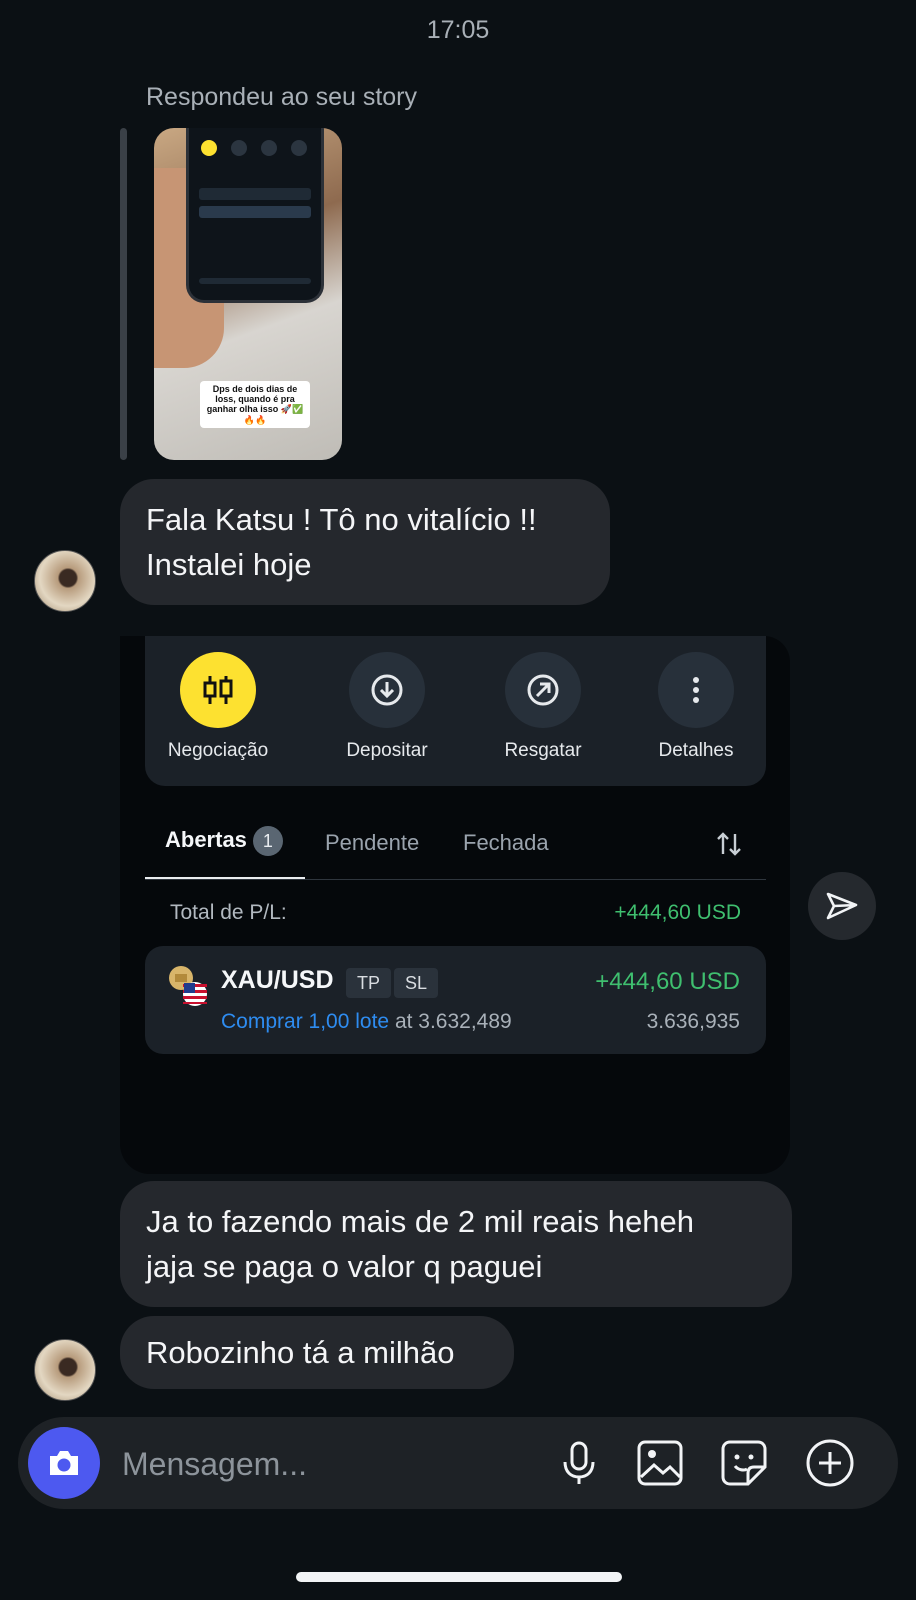 The width and height of the screenshot is (916, 1600). I want to click on order-details: Comprar 1,00 lote at 3.632,489, so click(366, 1022).